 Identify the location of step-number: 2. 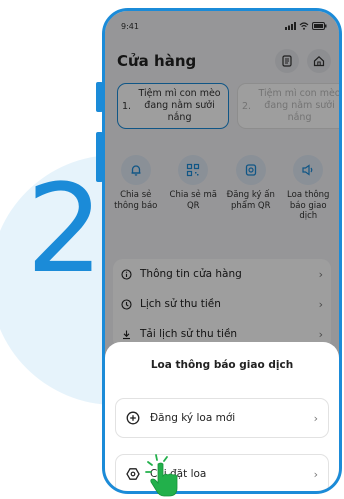
(65, 229).